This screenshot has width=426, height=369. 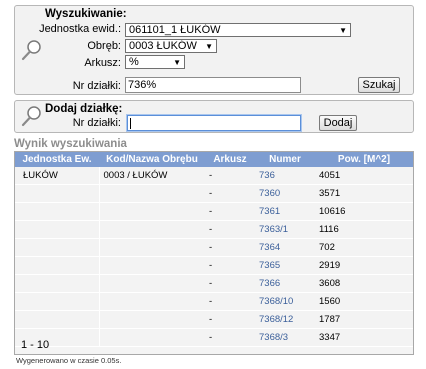 What do you see at coordinates (130, 123) in the screenshot?
I see `text-caret` at bounding box center [130, 123].